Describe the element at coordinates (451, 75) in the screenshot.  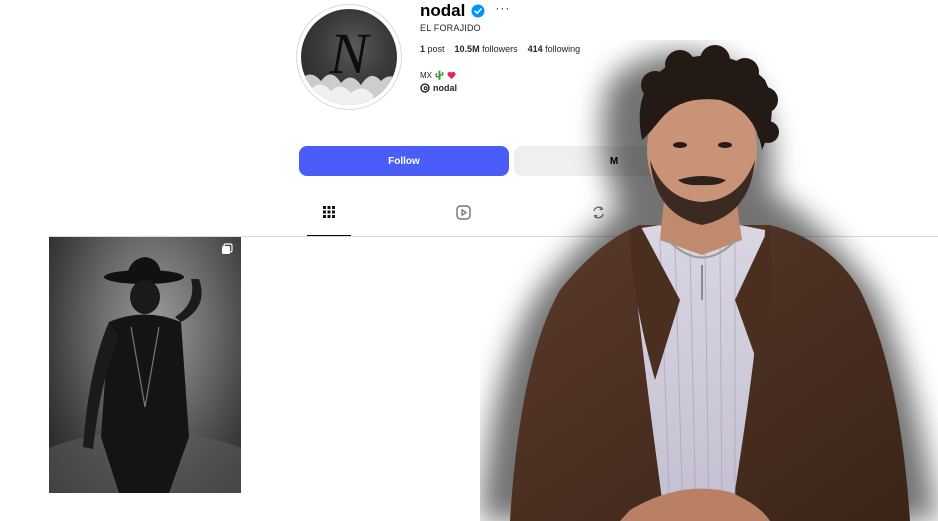
I see `heart-icon` at that location.